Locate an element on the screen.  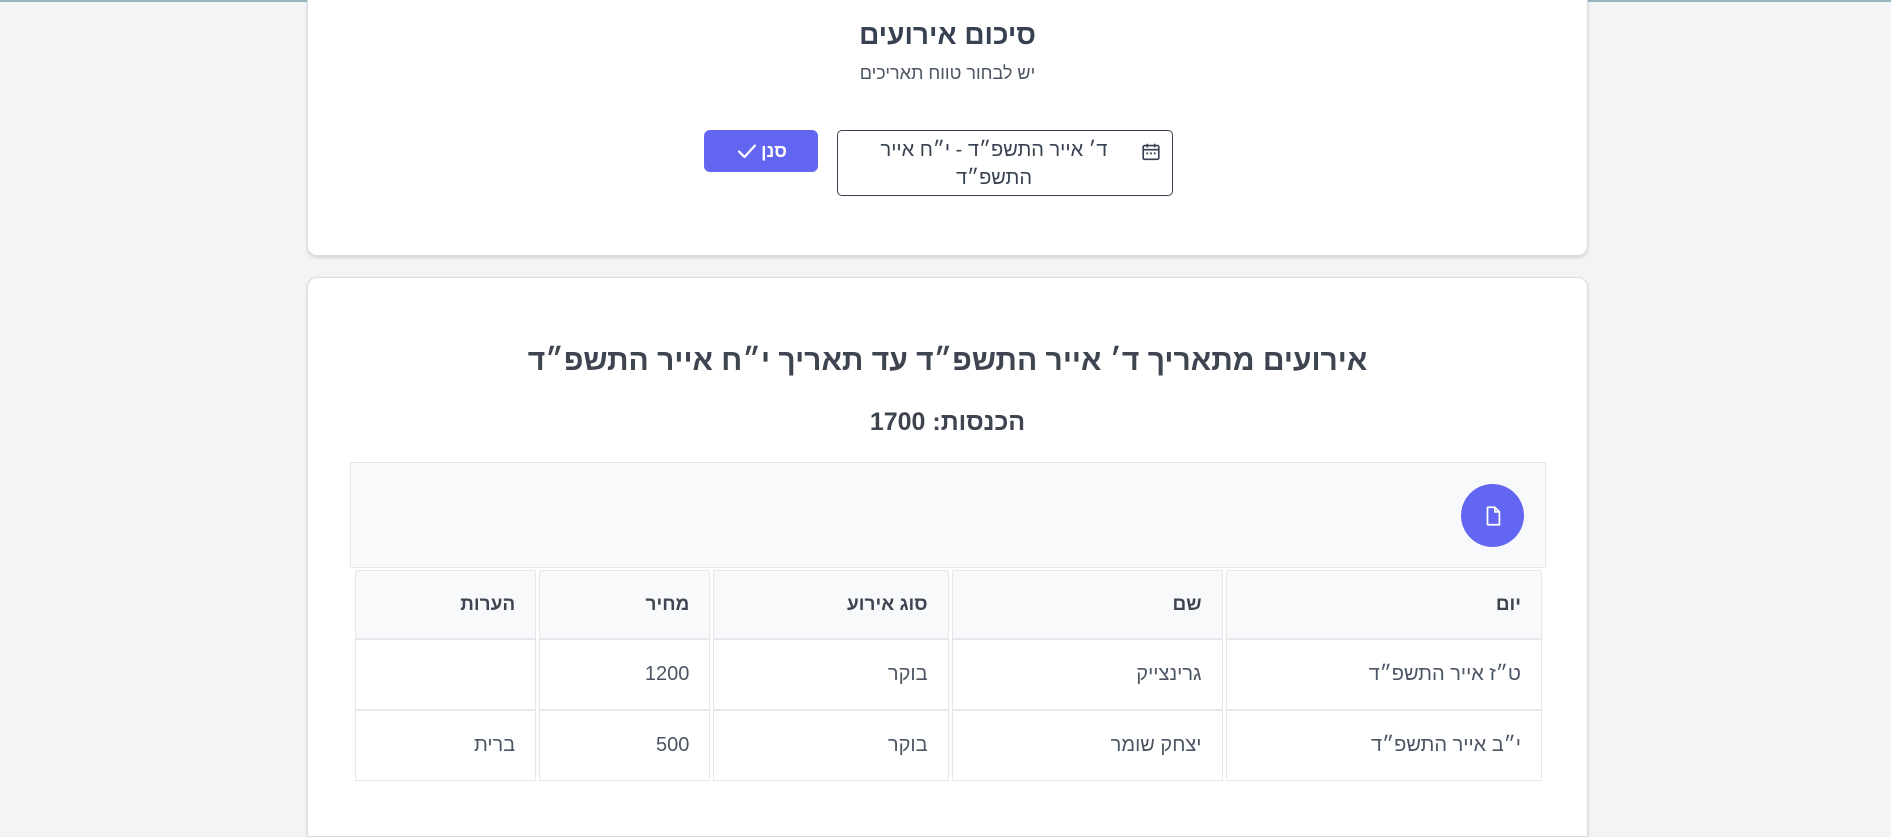
cell-price: 1200 is located at coordinates (625, 674).